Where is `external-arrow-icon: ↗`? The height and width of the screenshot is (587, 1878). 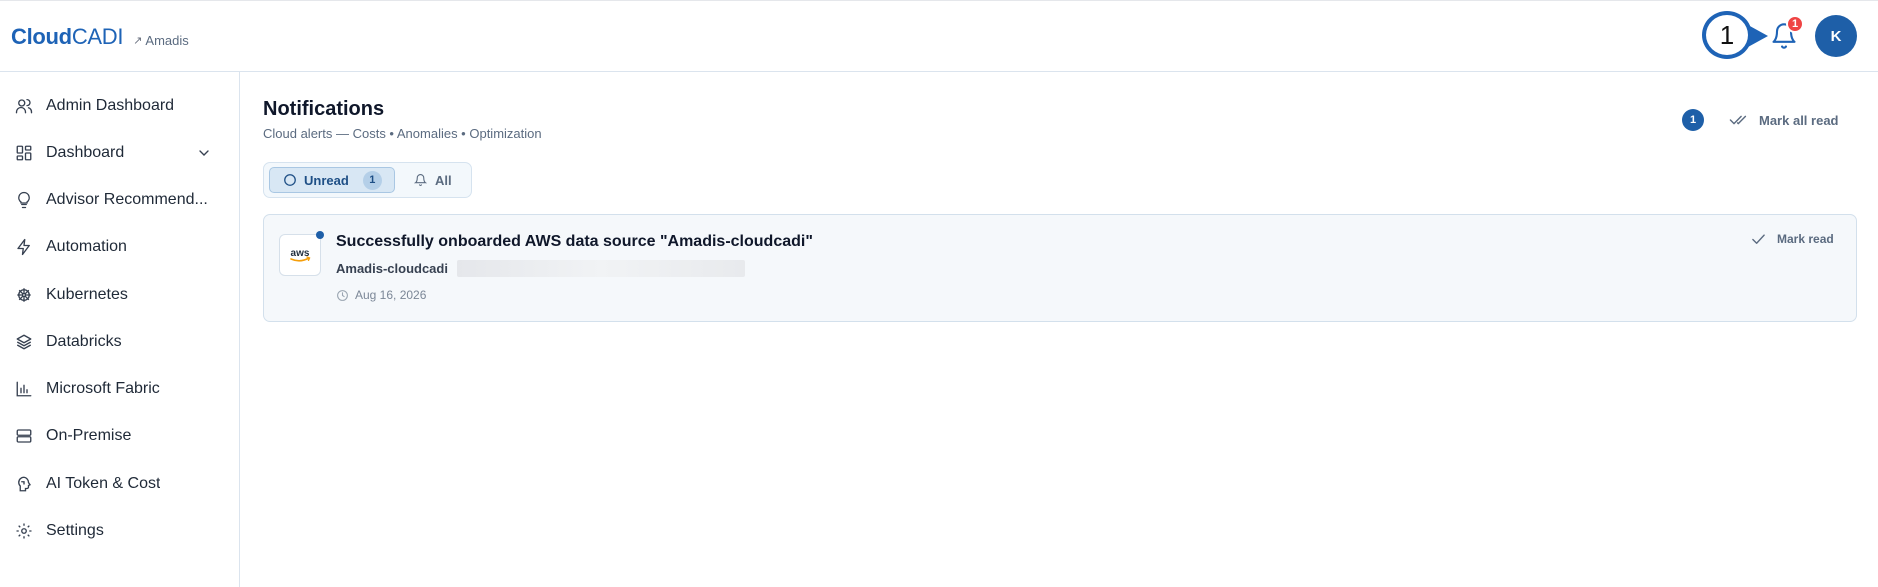 external-arrow-icon: ↗ is located at coordinates (138, 41).